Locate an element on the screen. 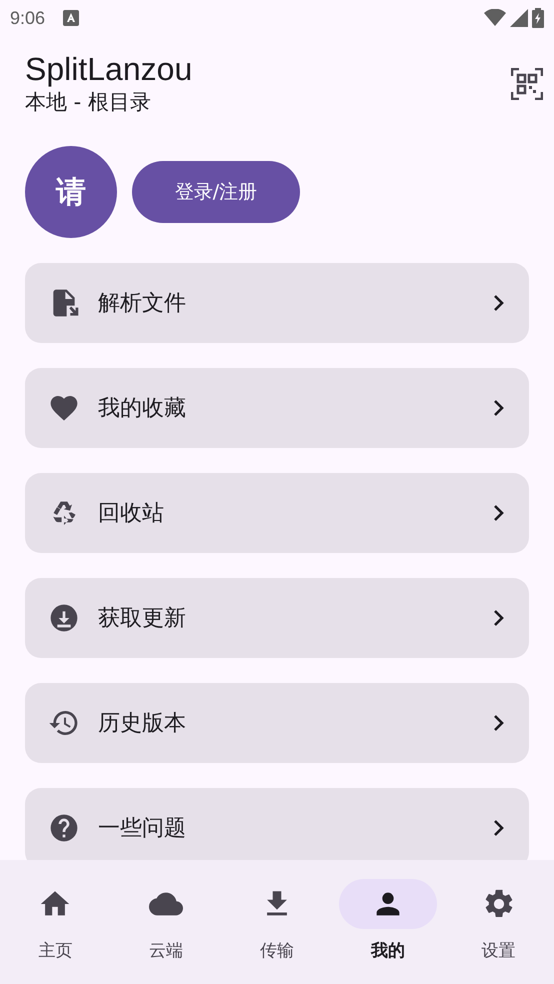  nav-tab: 传输 is located at coordinates (277, 922).